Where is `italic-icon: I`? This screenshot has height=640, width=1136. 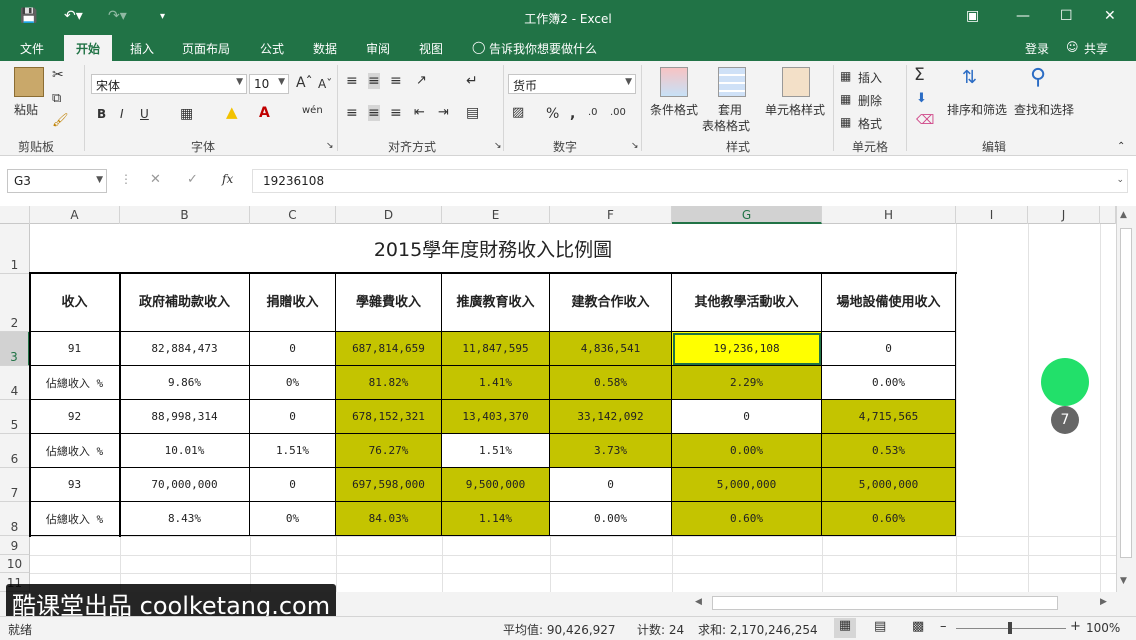
italic-icon: I is located at coordinates (122, 114).